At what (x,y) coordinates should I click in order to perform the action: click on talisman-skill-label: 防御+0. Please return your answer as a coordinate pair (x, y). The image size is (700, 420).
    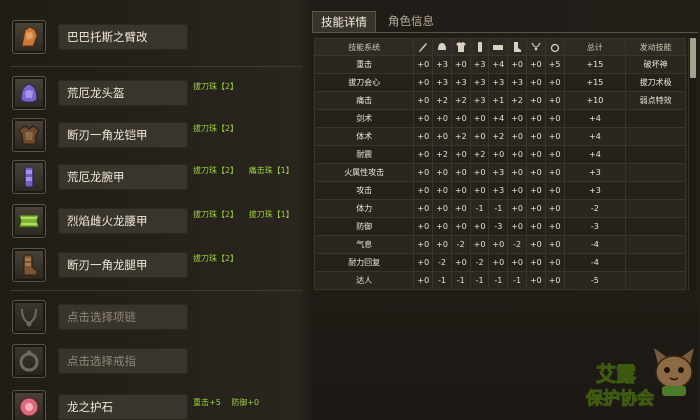
    Looking at the image, I should click on (245, 402).